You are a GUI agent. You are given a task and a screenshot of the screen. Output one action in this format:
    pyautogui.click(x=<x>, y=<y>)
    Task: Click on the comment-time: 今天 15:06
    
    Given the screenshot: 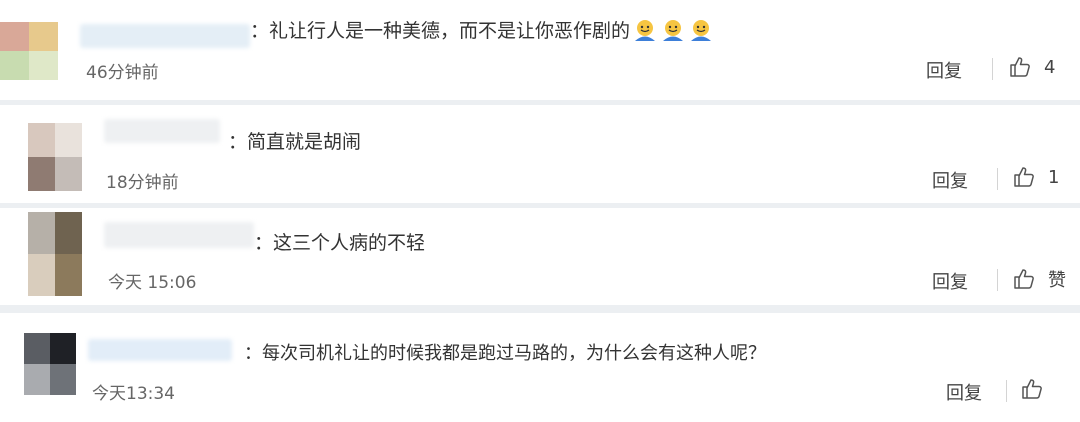 What is the action you would take?
    pyautogui.click(x=152, y=283)
    